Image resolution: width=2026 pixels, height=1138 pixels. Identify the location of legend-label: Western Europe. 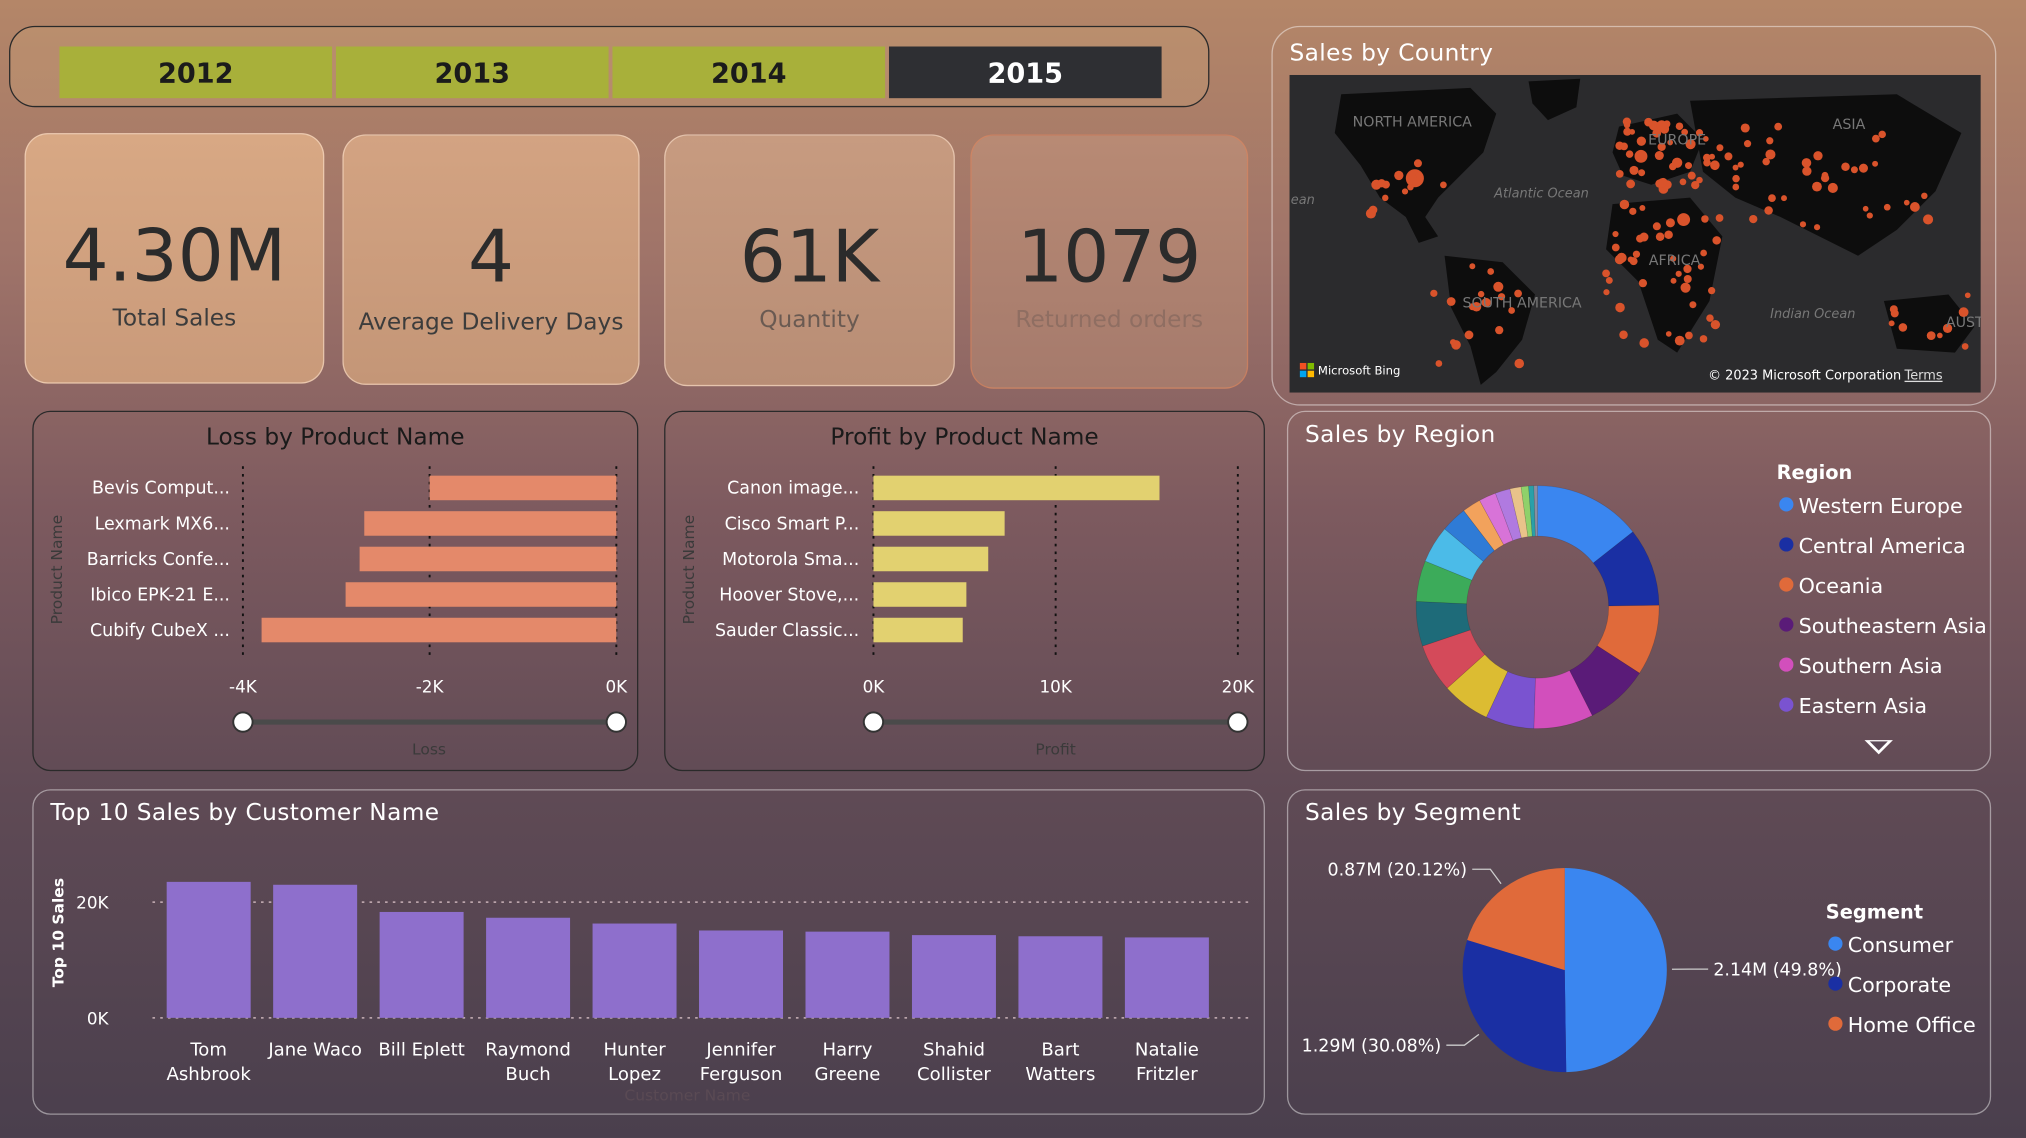
(1880, 505).